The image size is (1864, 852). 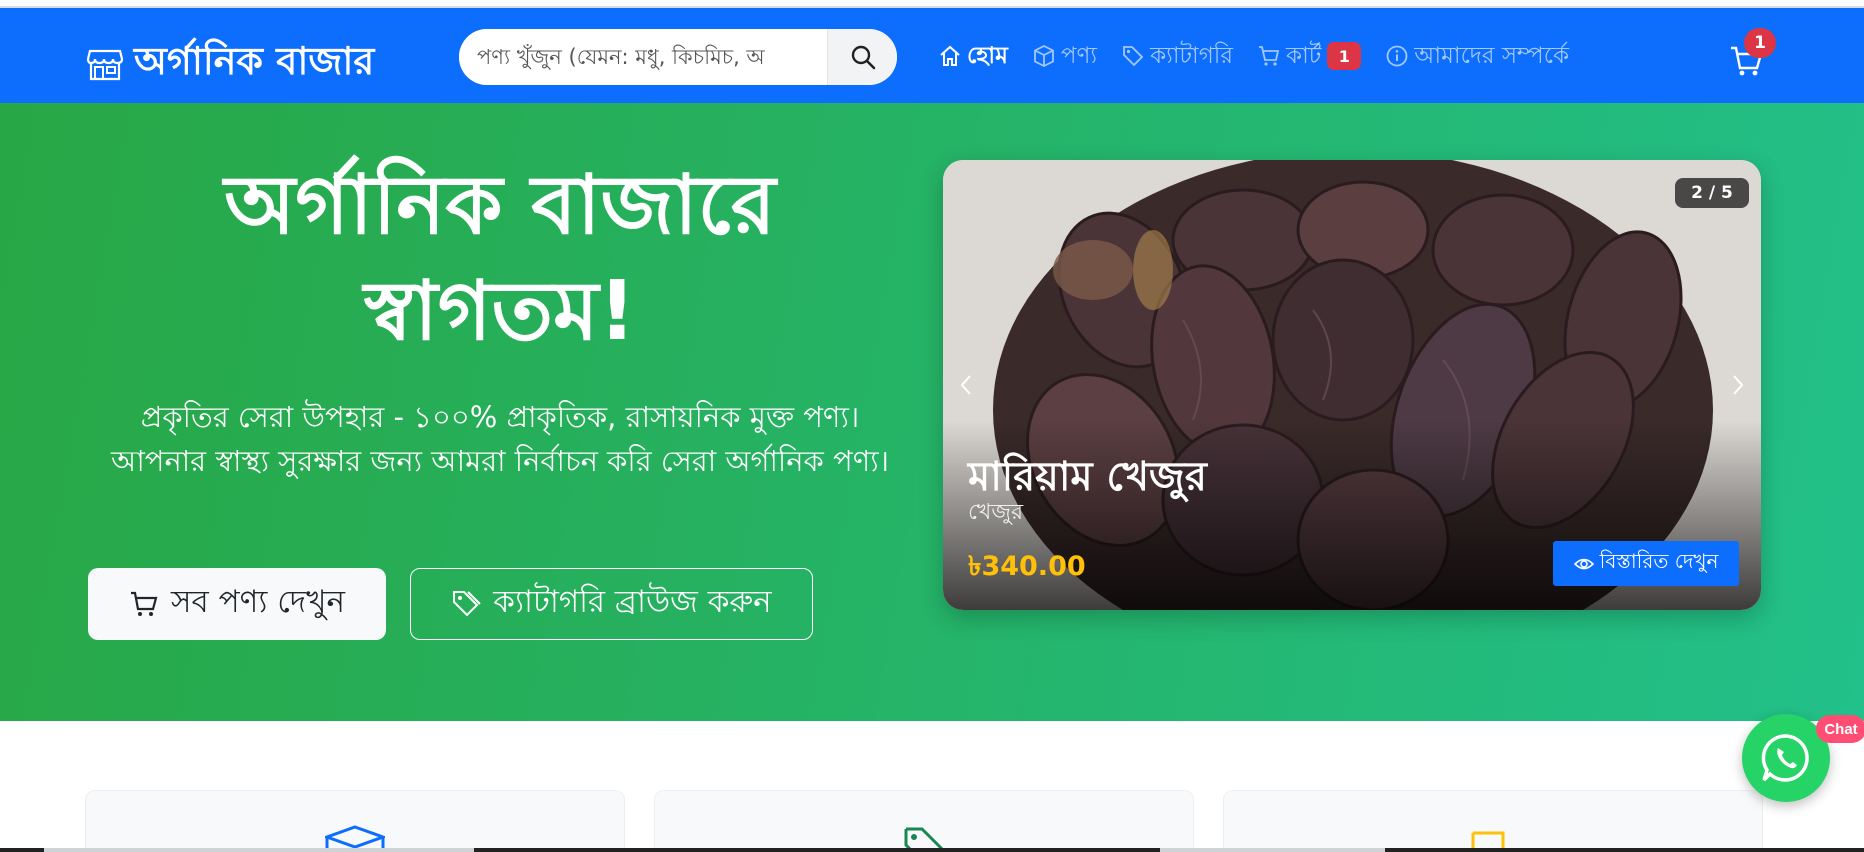 I want to click on chevron-left-icon, so click(x=965, y=385).